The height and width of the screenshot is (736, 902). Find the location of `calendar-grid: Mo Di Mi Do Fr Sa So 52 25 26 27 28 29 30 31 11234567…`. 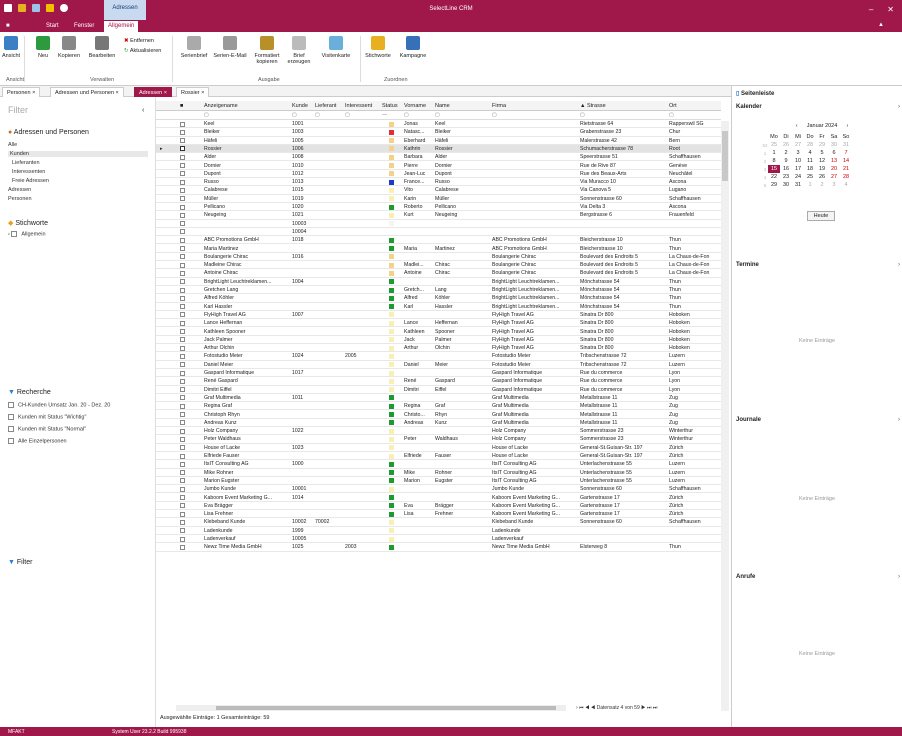

calendar-grid: Mo Di Mi Do Fr Sa So 52 25 26 27 28 29 30 31 11234567… is located at coordinates (807, 161).